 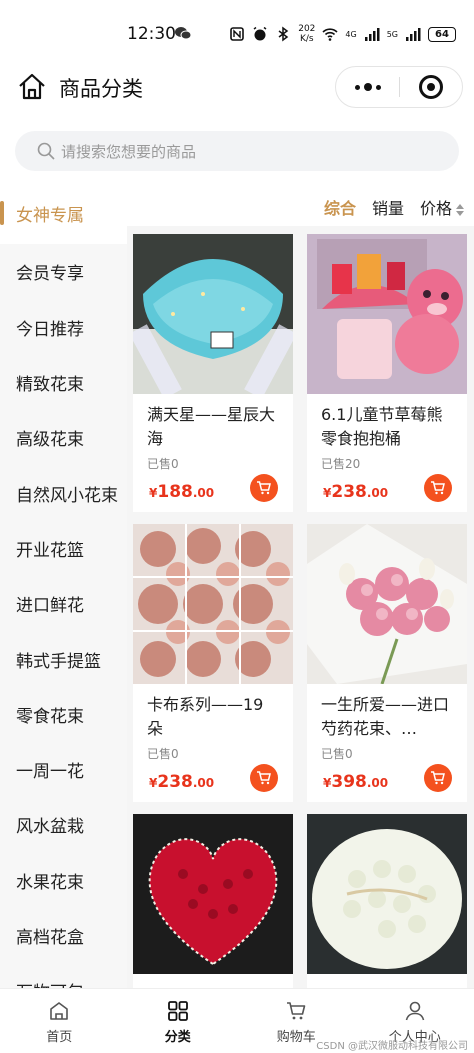 What do you see at coordinates (296, 1011) in the screenshot?
I see `cart-tab-icon` at bounding box center [296, 1011].